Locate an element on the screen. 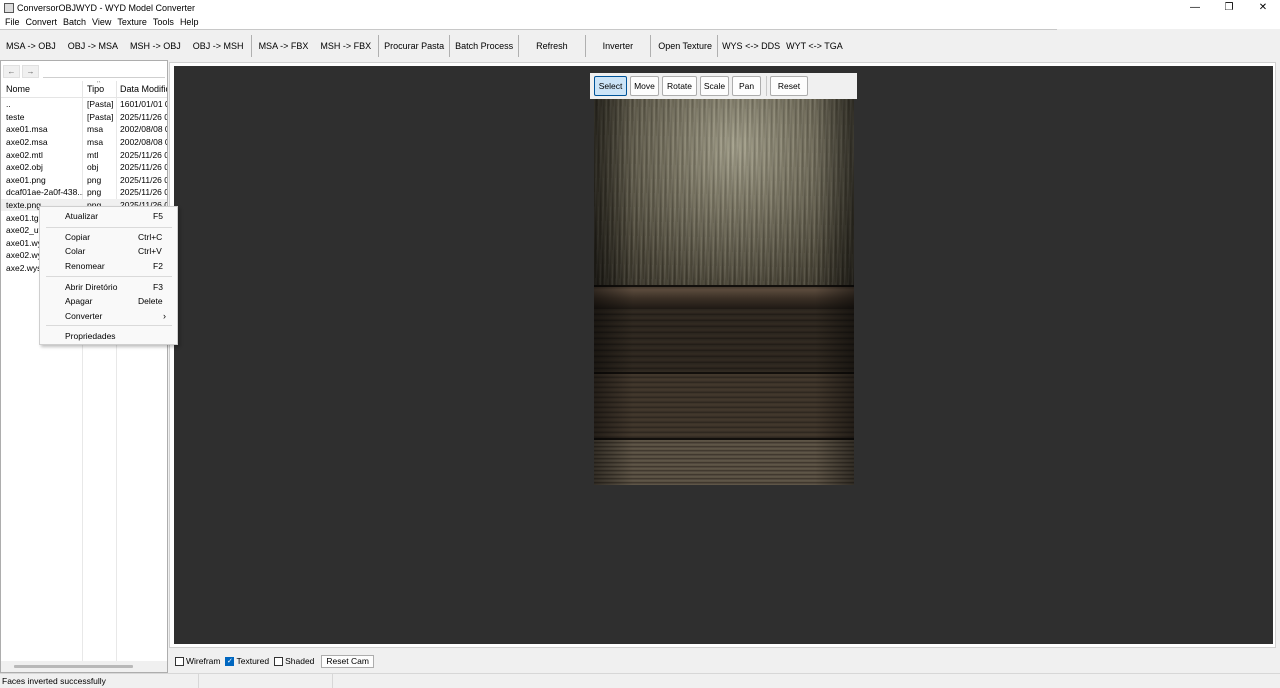 The width and height of the screenshot is (1280, 688). path-input is located at coordinates (104, 71).